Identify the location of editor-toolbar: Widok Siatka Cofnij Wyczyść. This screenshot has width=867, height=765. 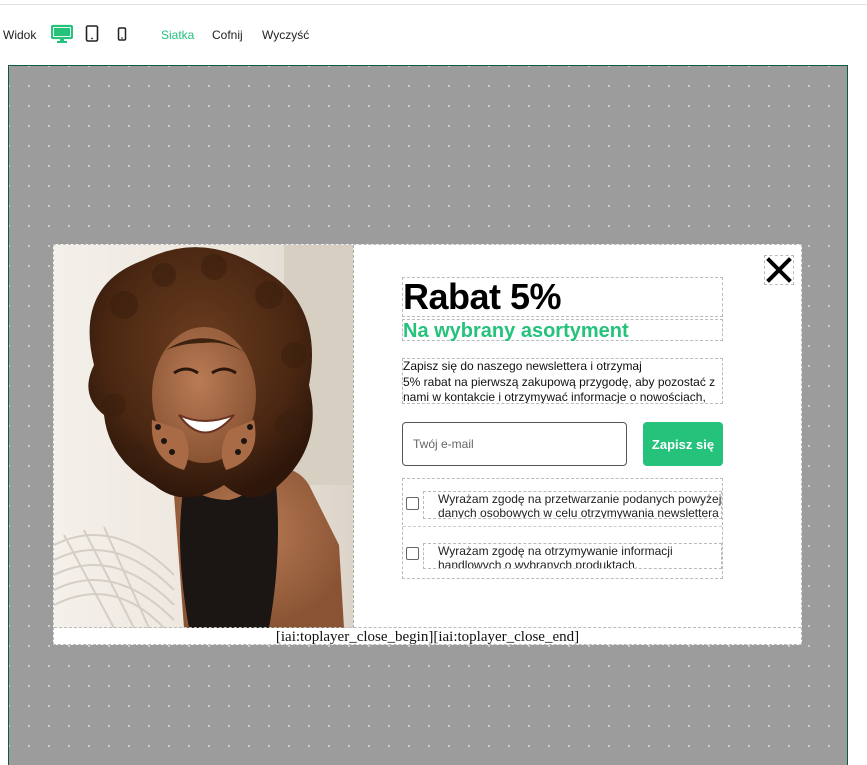
(433, 35).